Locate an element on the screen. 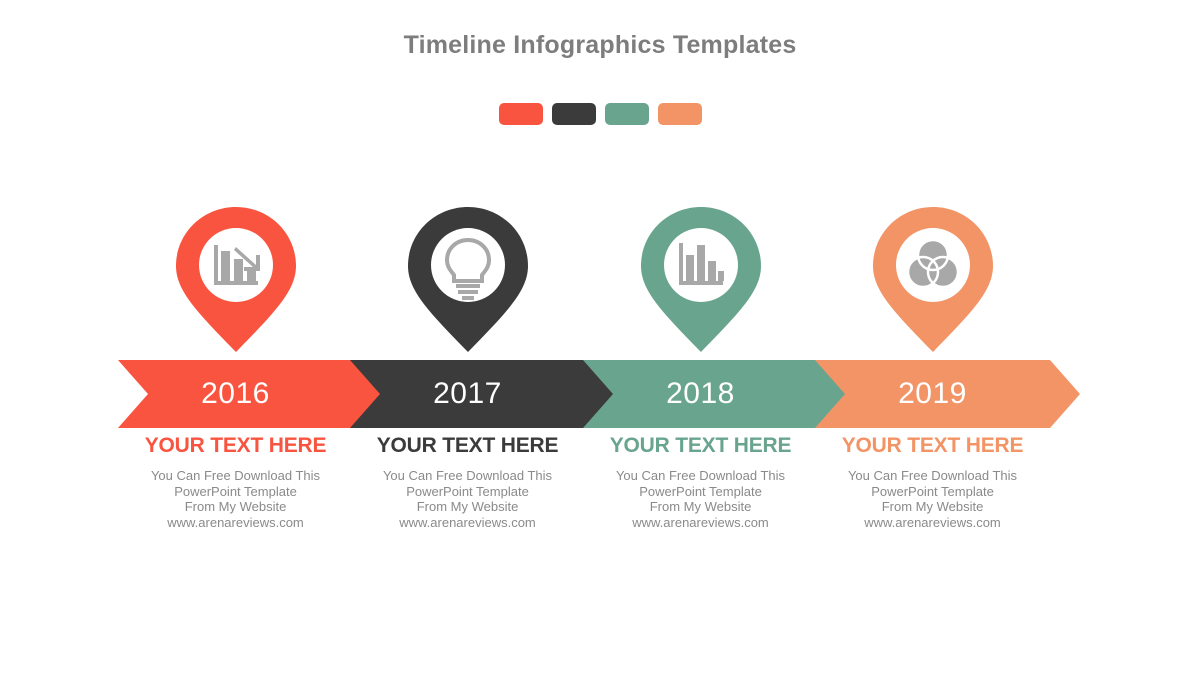 Image resolution: width=1200 pixels, height=675 pixels. year-label: 2016 is located at coordinates (235, 393).